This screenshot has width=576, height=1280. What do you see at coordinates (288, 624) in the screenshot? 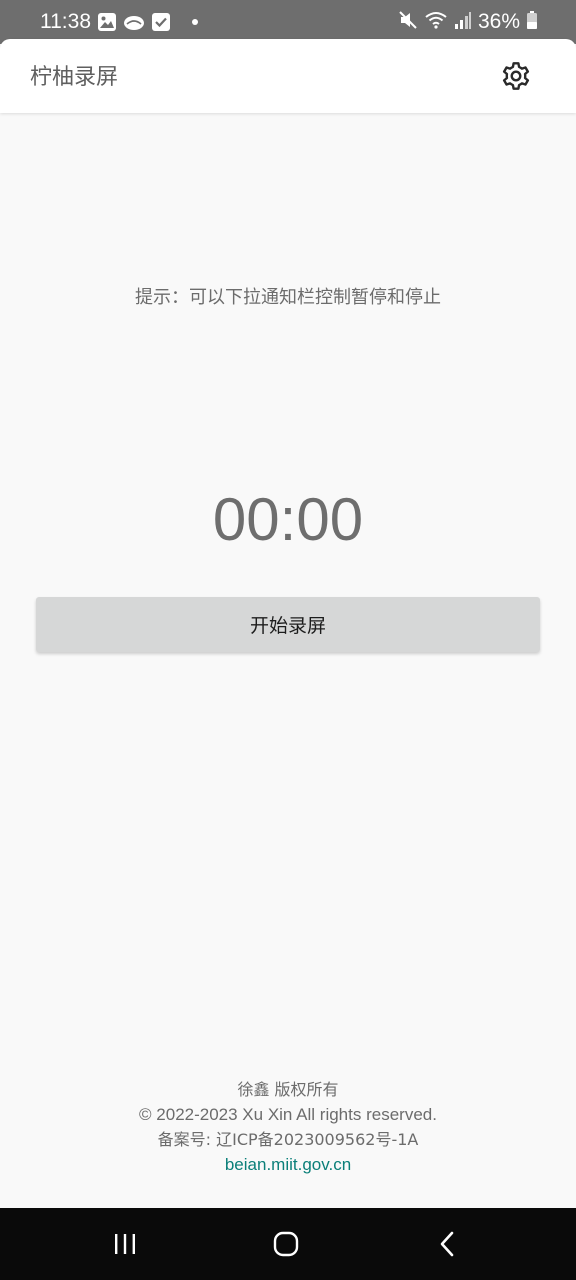
I see `start-recording-button: 开始录屏` at bounding box center [288, 624].